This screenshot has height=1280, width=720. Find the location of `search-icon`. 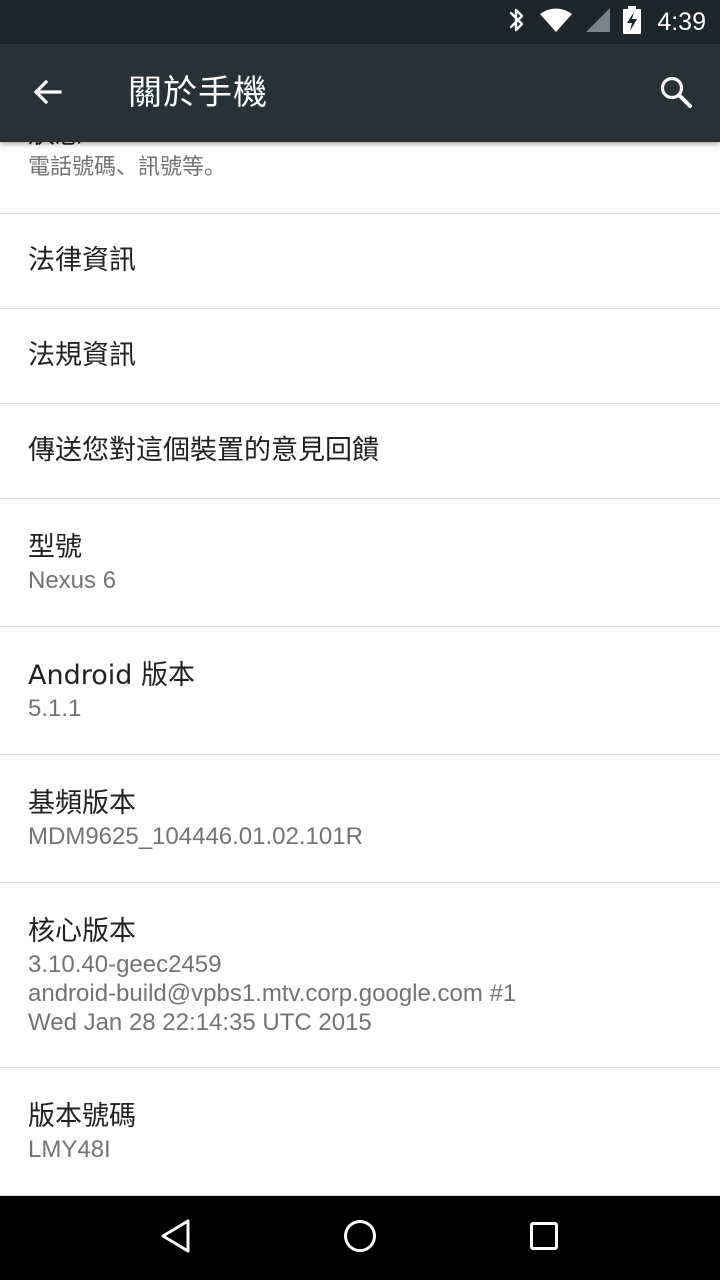

search-icon is located at coordinates (676, 94).